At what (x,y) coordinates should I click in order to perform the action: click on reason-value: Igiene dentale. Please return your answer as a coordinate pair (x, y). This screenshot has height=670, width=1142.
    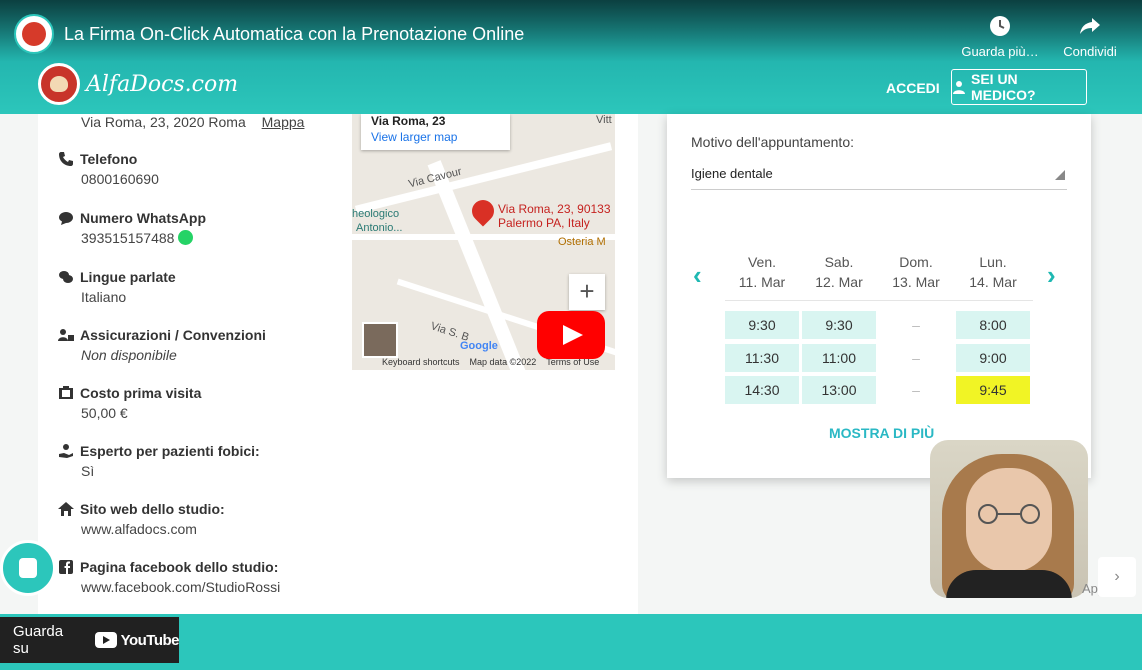
    Looking at the image, I should click on (732, 173).